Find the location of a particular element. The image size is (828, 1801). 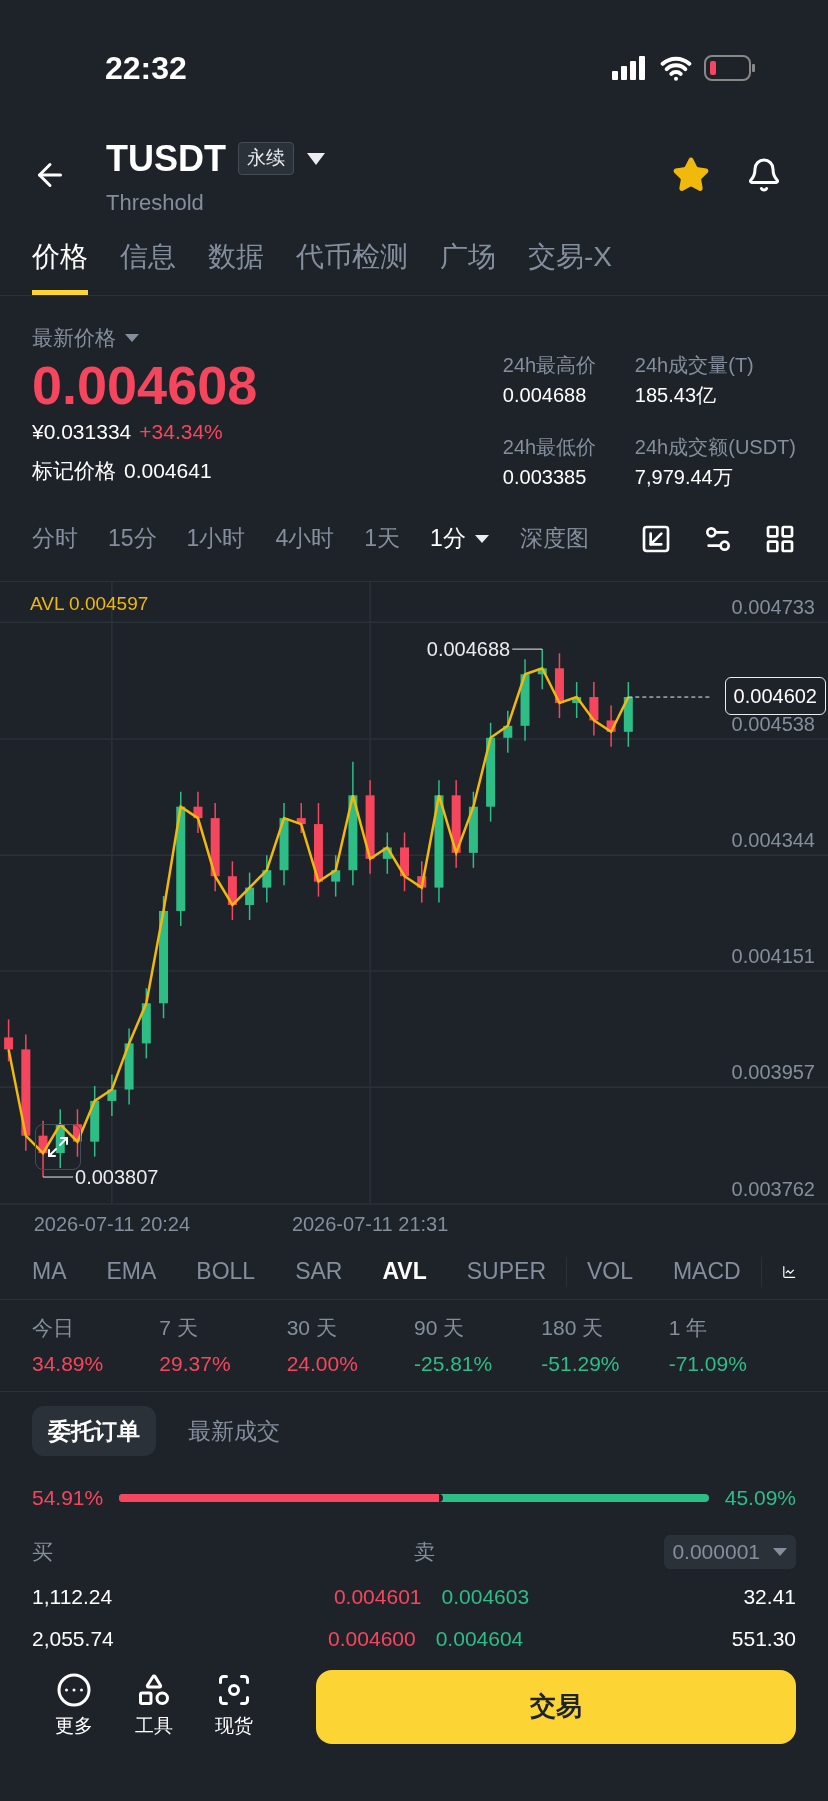

contract-badge: 永续 is located at coordinates (266, 158).